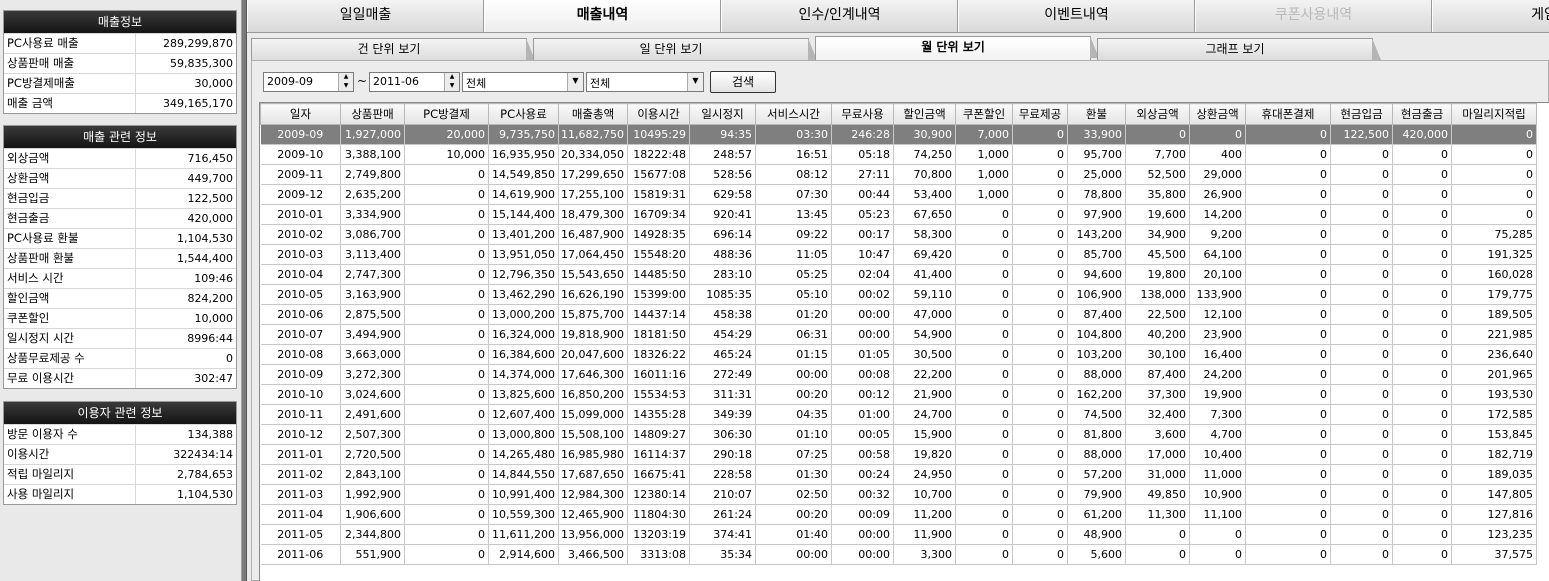  I want to click on column-header: 서비스시간, so click(793, 114).